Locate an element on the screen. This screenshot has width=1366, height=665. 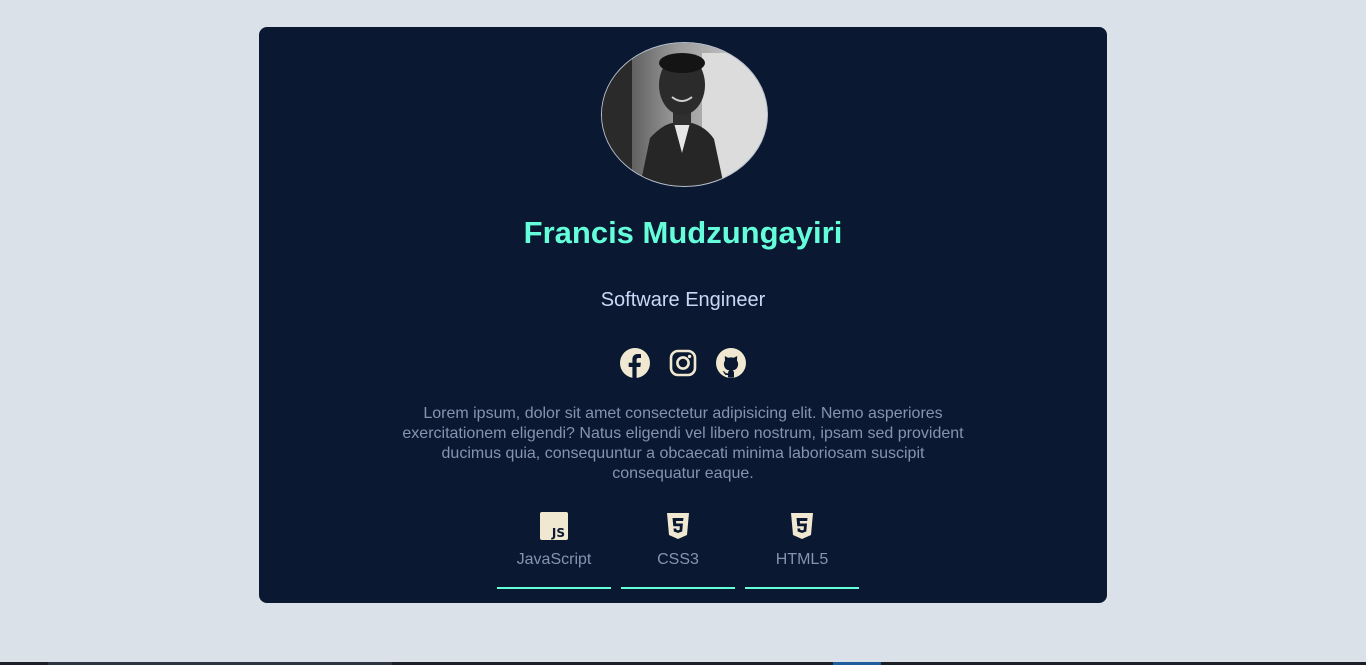
github-icon is located at coordinates (731, 363).